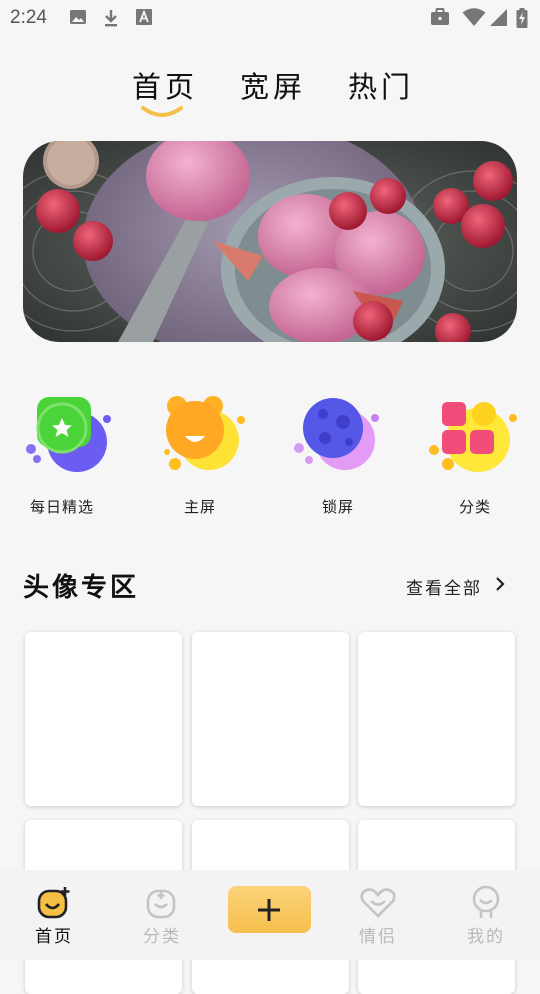 Image resolution: width=540 pixels, height=994 pixels. I want to click on profile-icon, so click(486, 901).